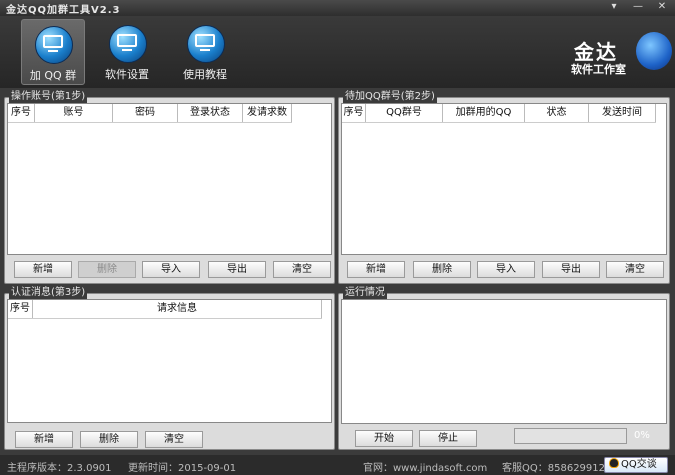 Image resolution: width=675 pixels, height=475 pixels. Describe the element at coordinates (48, 97) in the screenshot. I see `accounts-panel-title: 操作账号(第1步)` at that location.